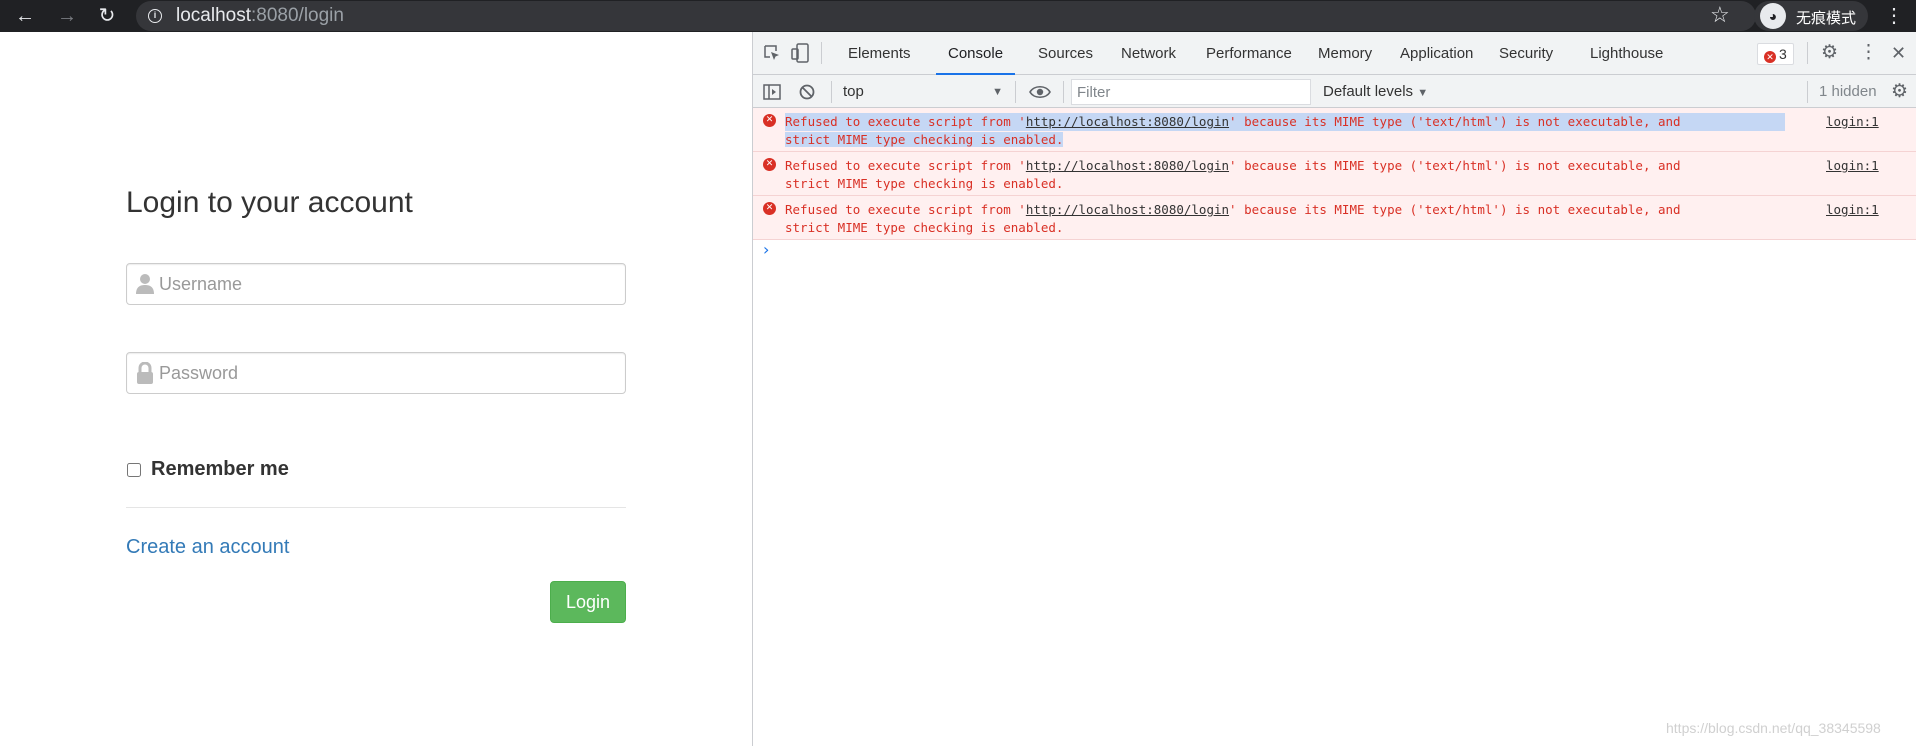  I want to click on filter-input, so click(1191, 92).